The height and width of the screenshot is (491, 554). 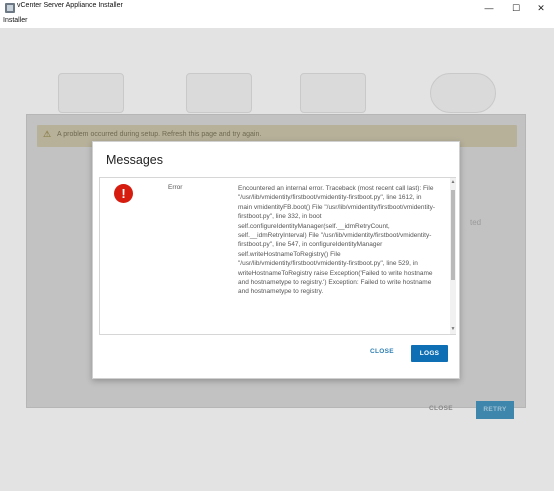 I want to click on close-button: CLOSE, so click(x=382, y=351).